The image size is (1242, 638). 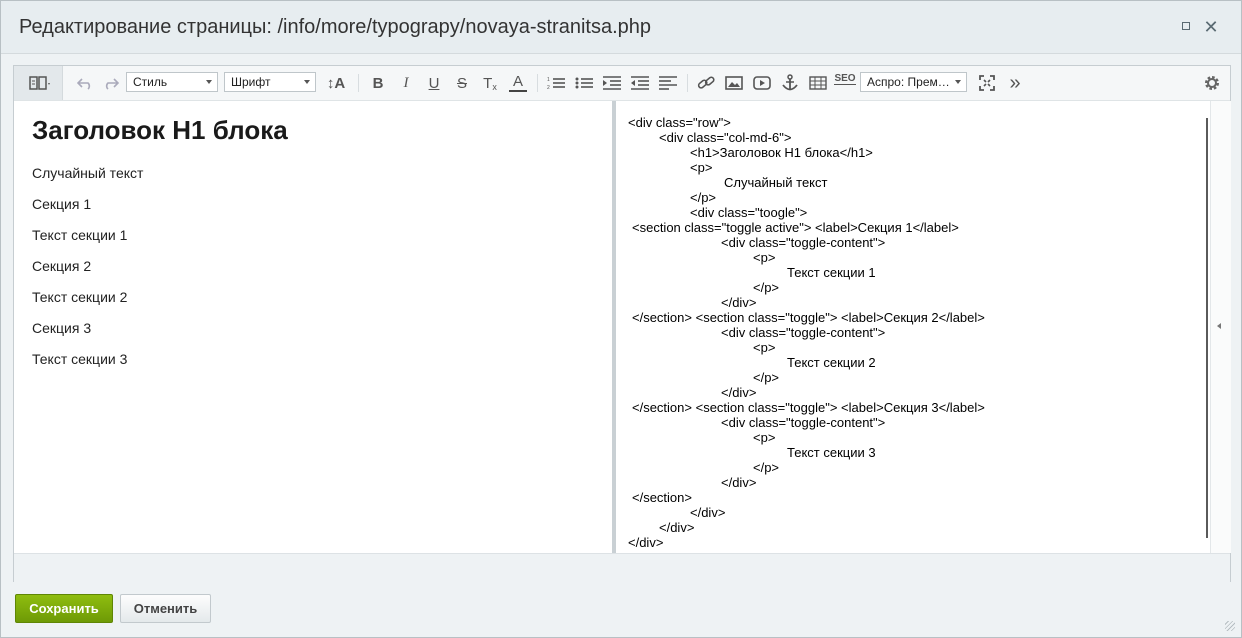 What do you see at coordinates (662, 497) in the screenshot?
I see `code-line: </section>` at bounding box center [662, 497].